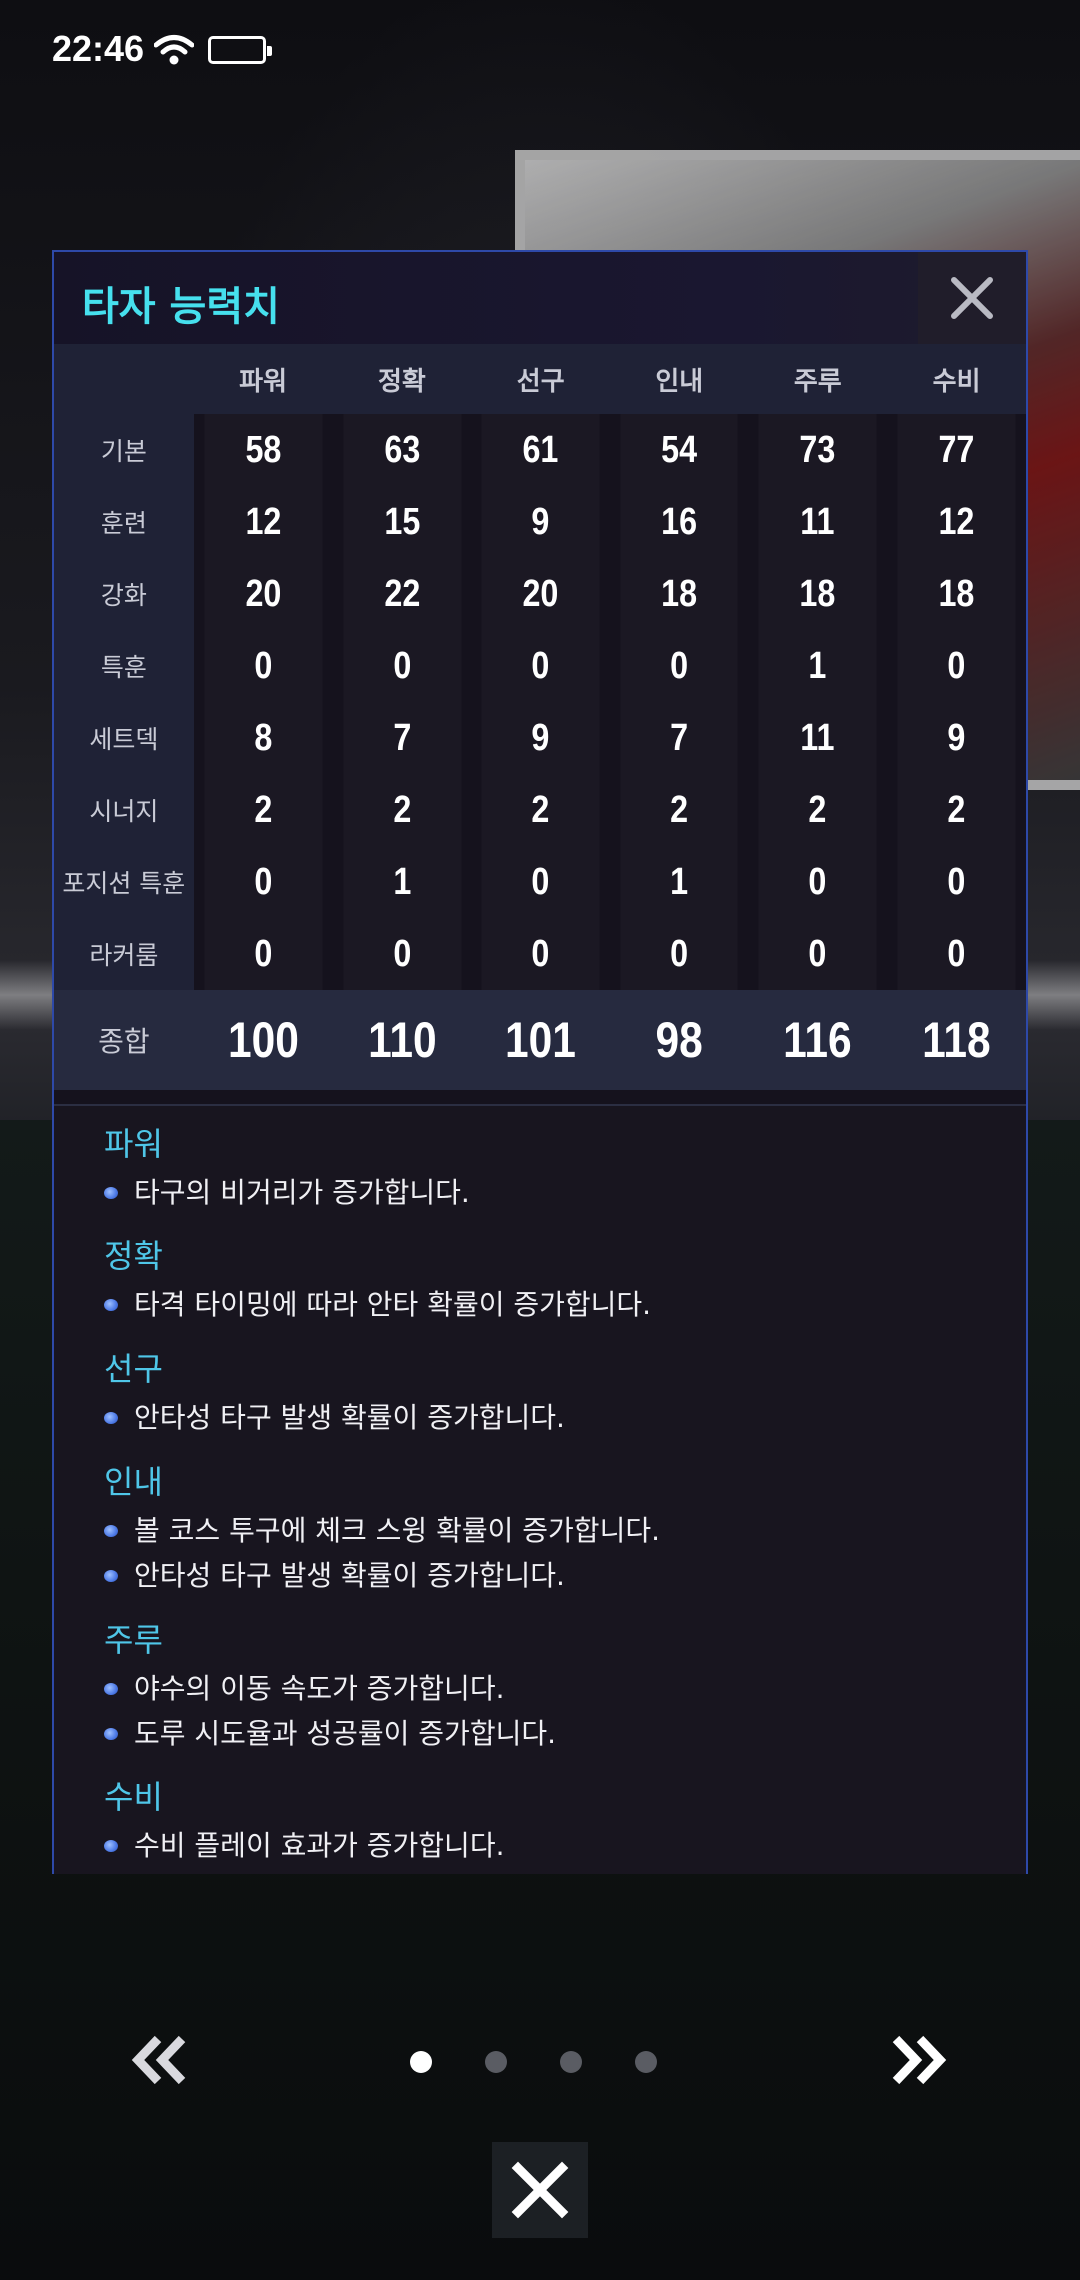  What do you see at coordinates (304, 1821) in the screenshot?
I see `description-defense: 수비 수비 플레이 효과가 증가합니다.` at bounding box center [304, 1821].